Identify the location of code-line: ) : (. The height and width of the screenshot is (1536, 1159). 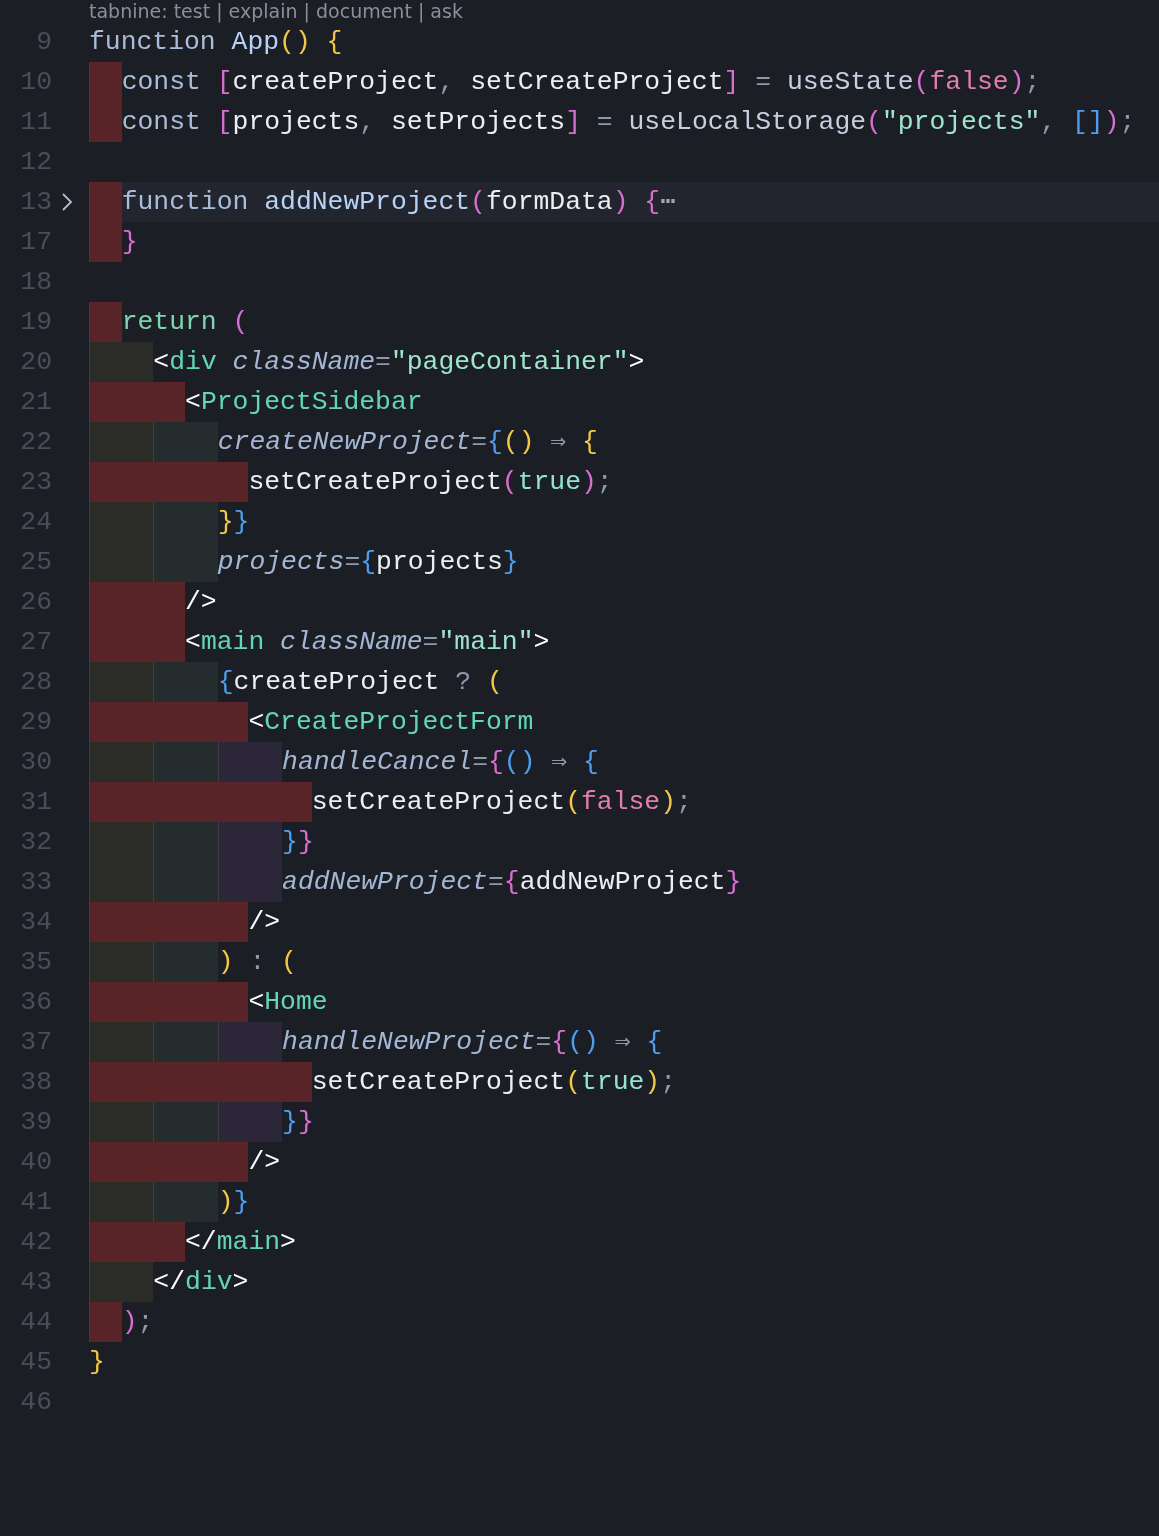
(257, 962).